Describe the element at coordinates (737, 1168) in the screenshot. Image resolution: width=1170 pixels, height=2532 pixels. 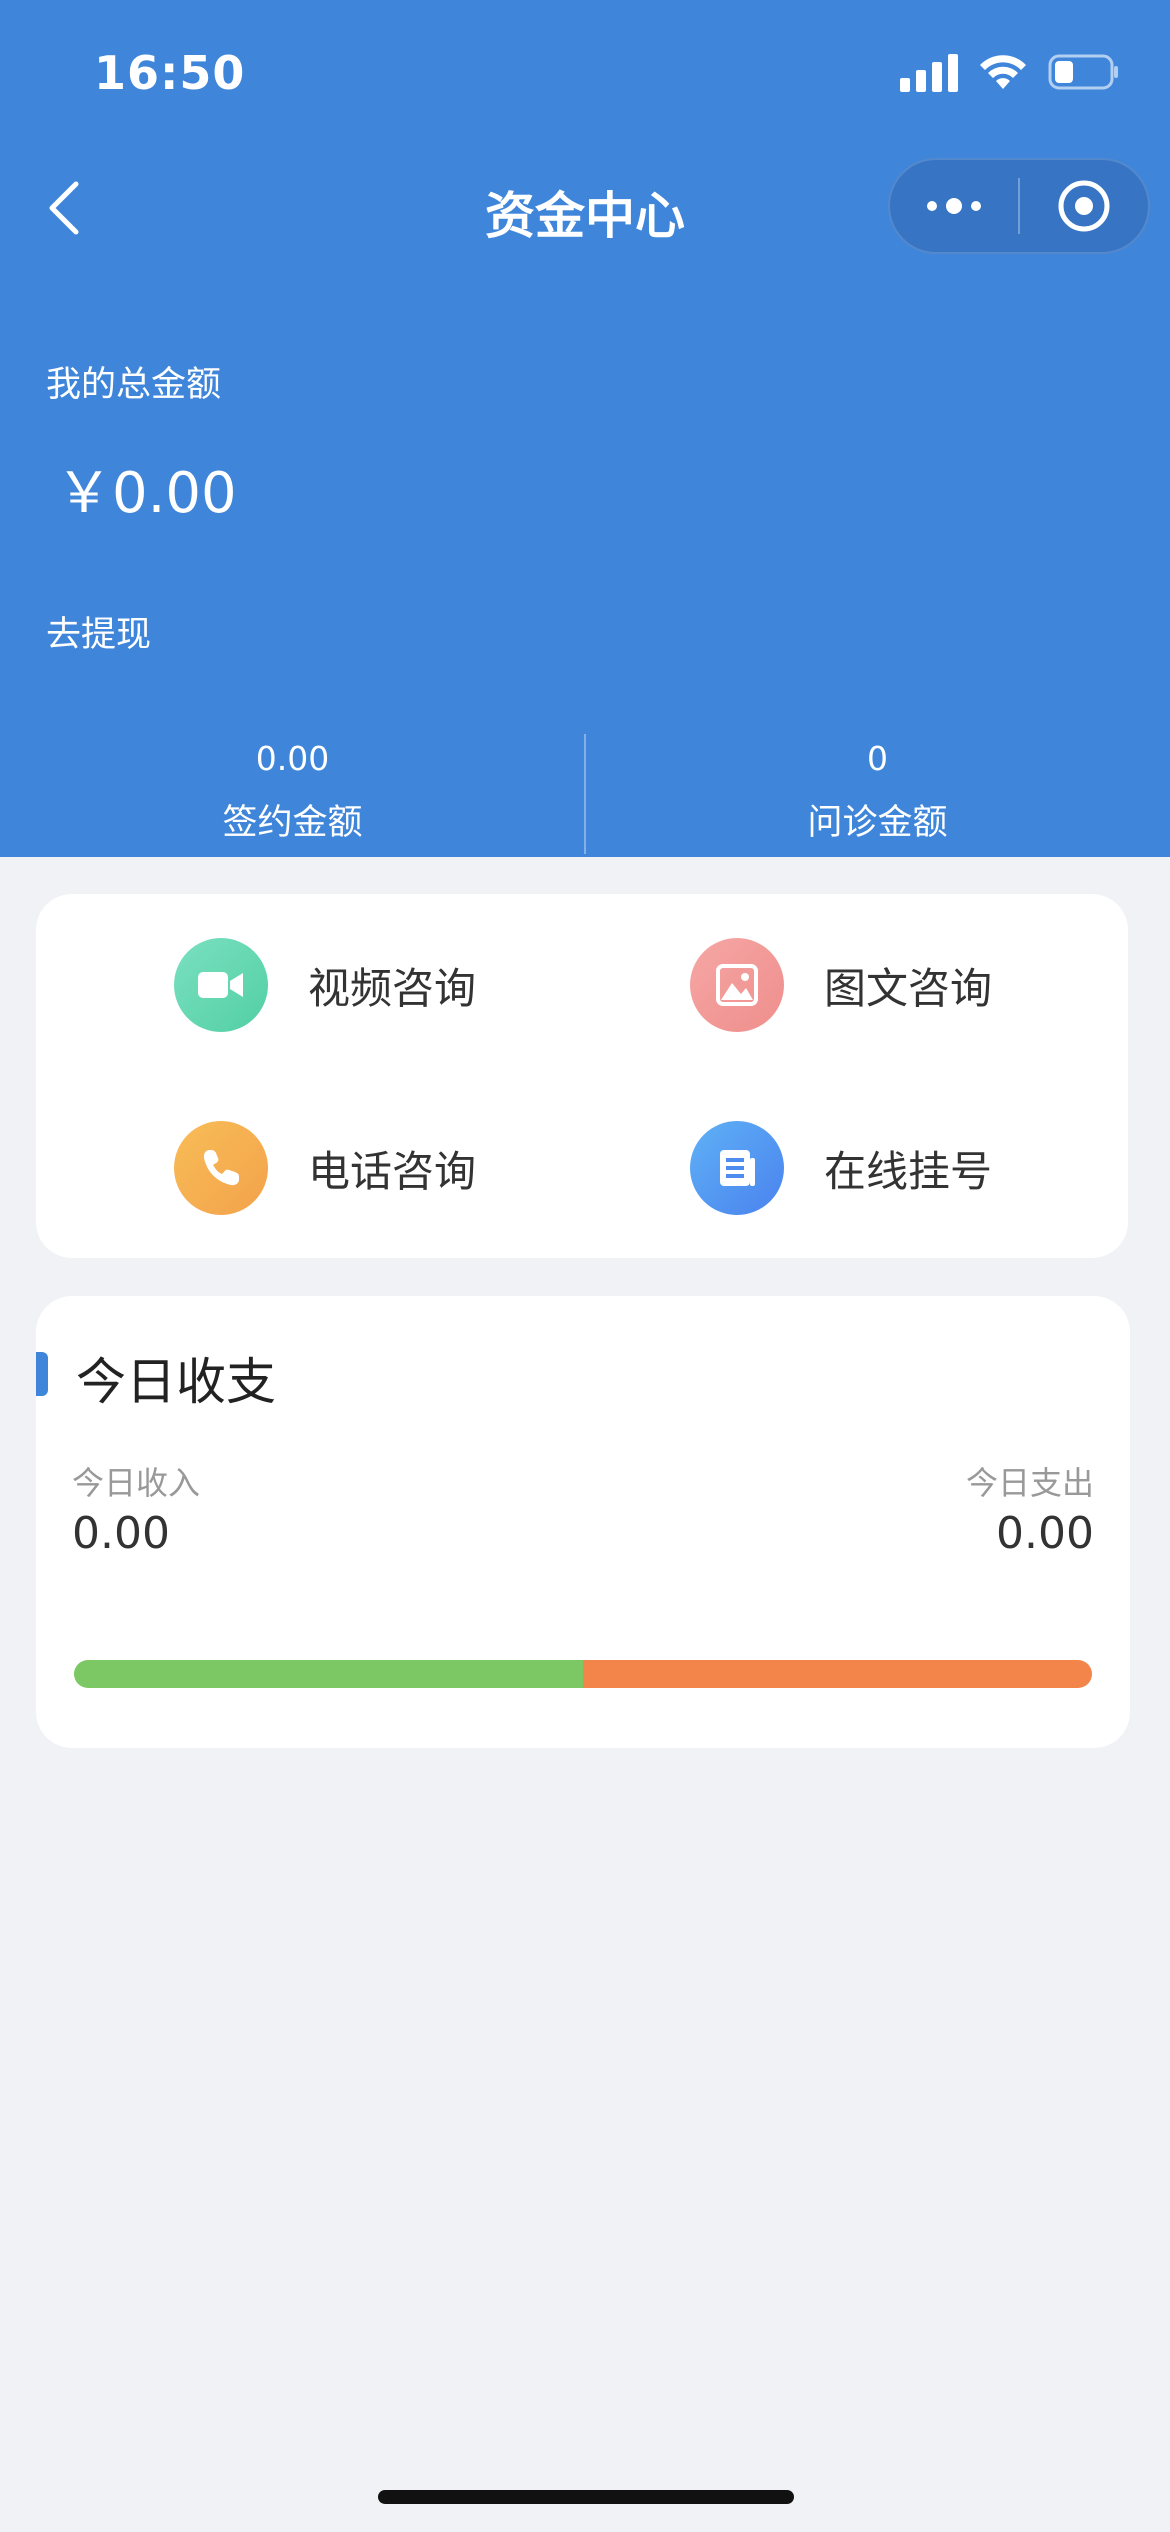
I see `document-icon` at that location.